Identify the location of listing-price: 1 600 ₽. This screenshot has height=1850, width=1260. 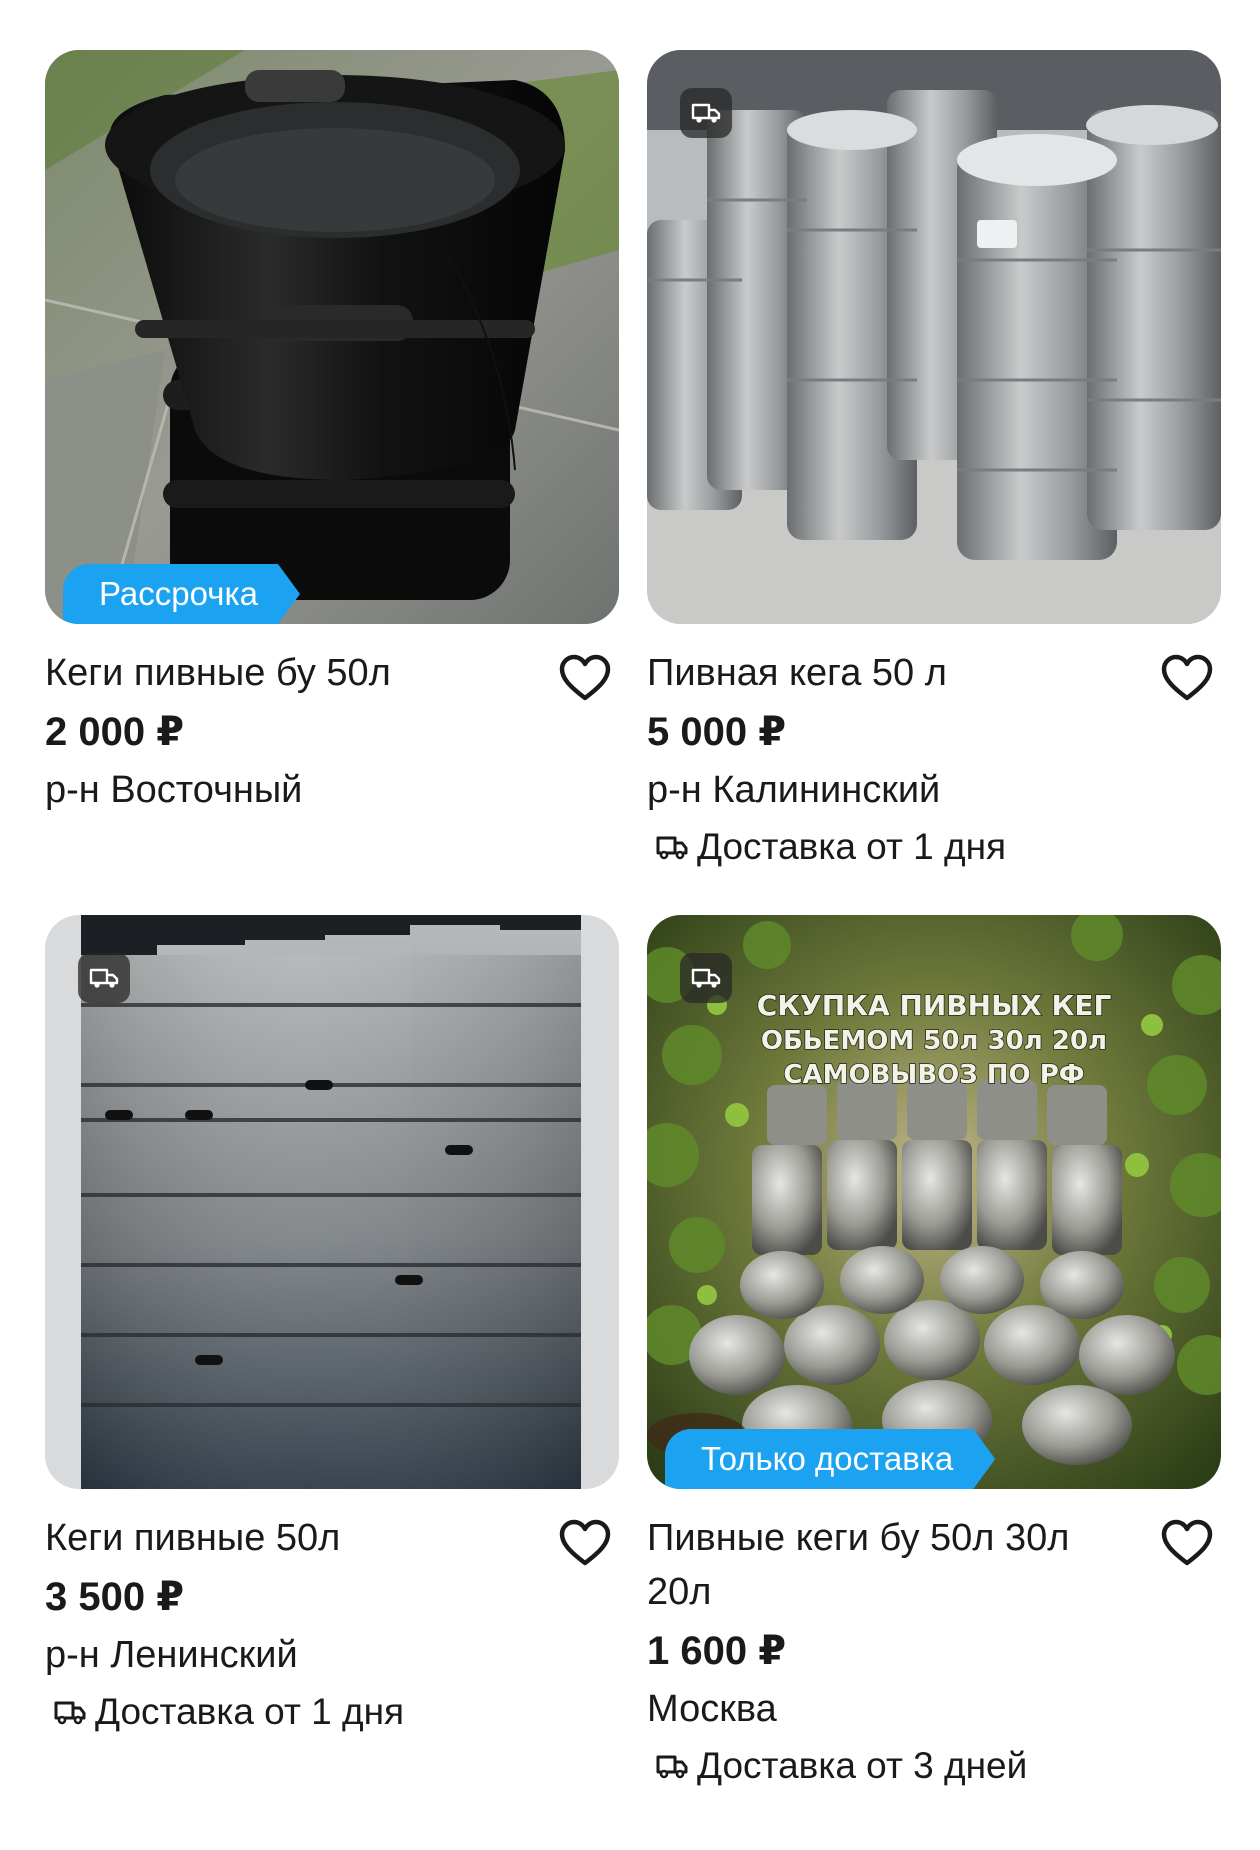
(717, 1651).